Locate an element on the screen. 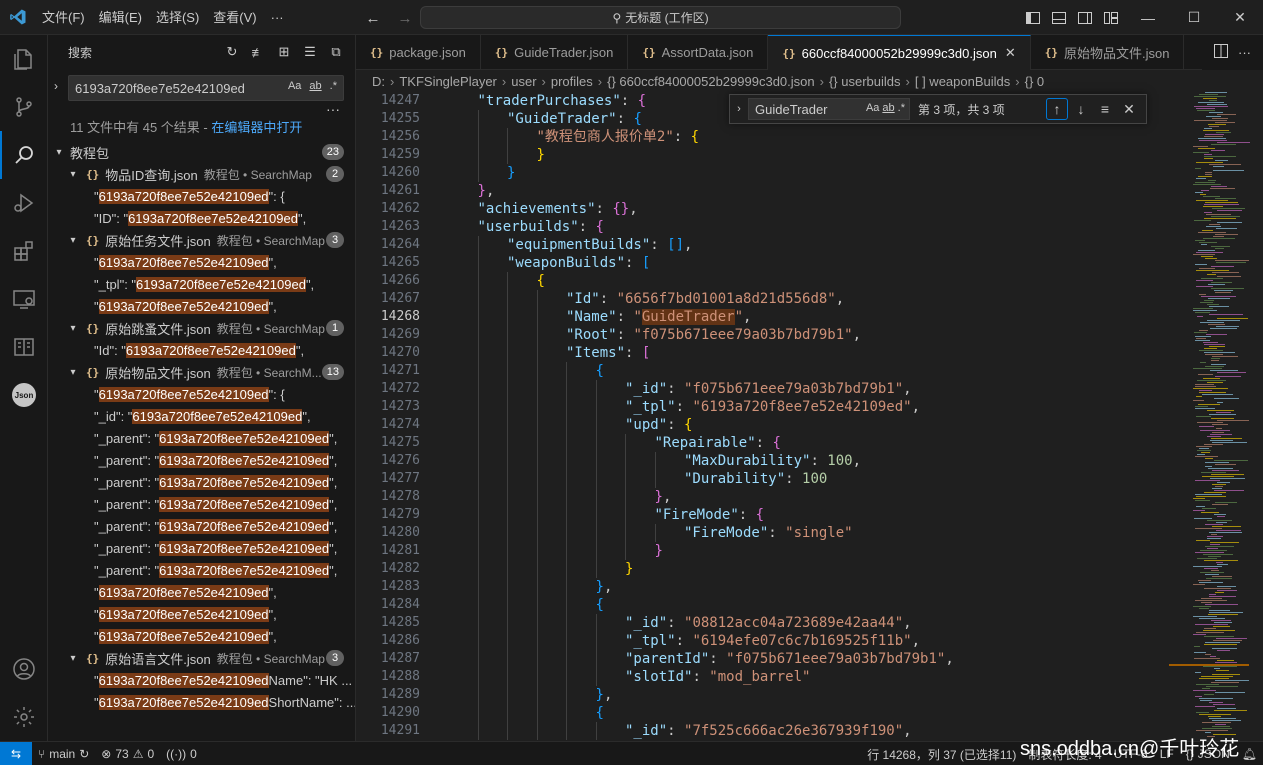 This screenshot has width=1263, height=765. breadcrumb-item: {} userbuilds is located at coordinates (865, 81).